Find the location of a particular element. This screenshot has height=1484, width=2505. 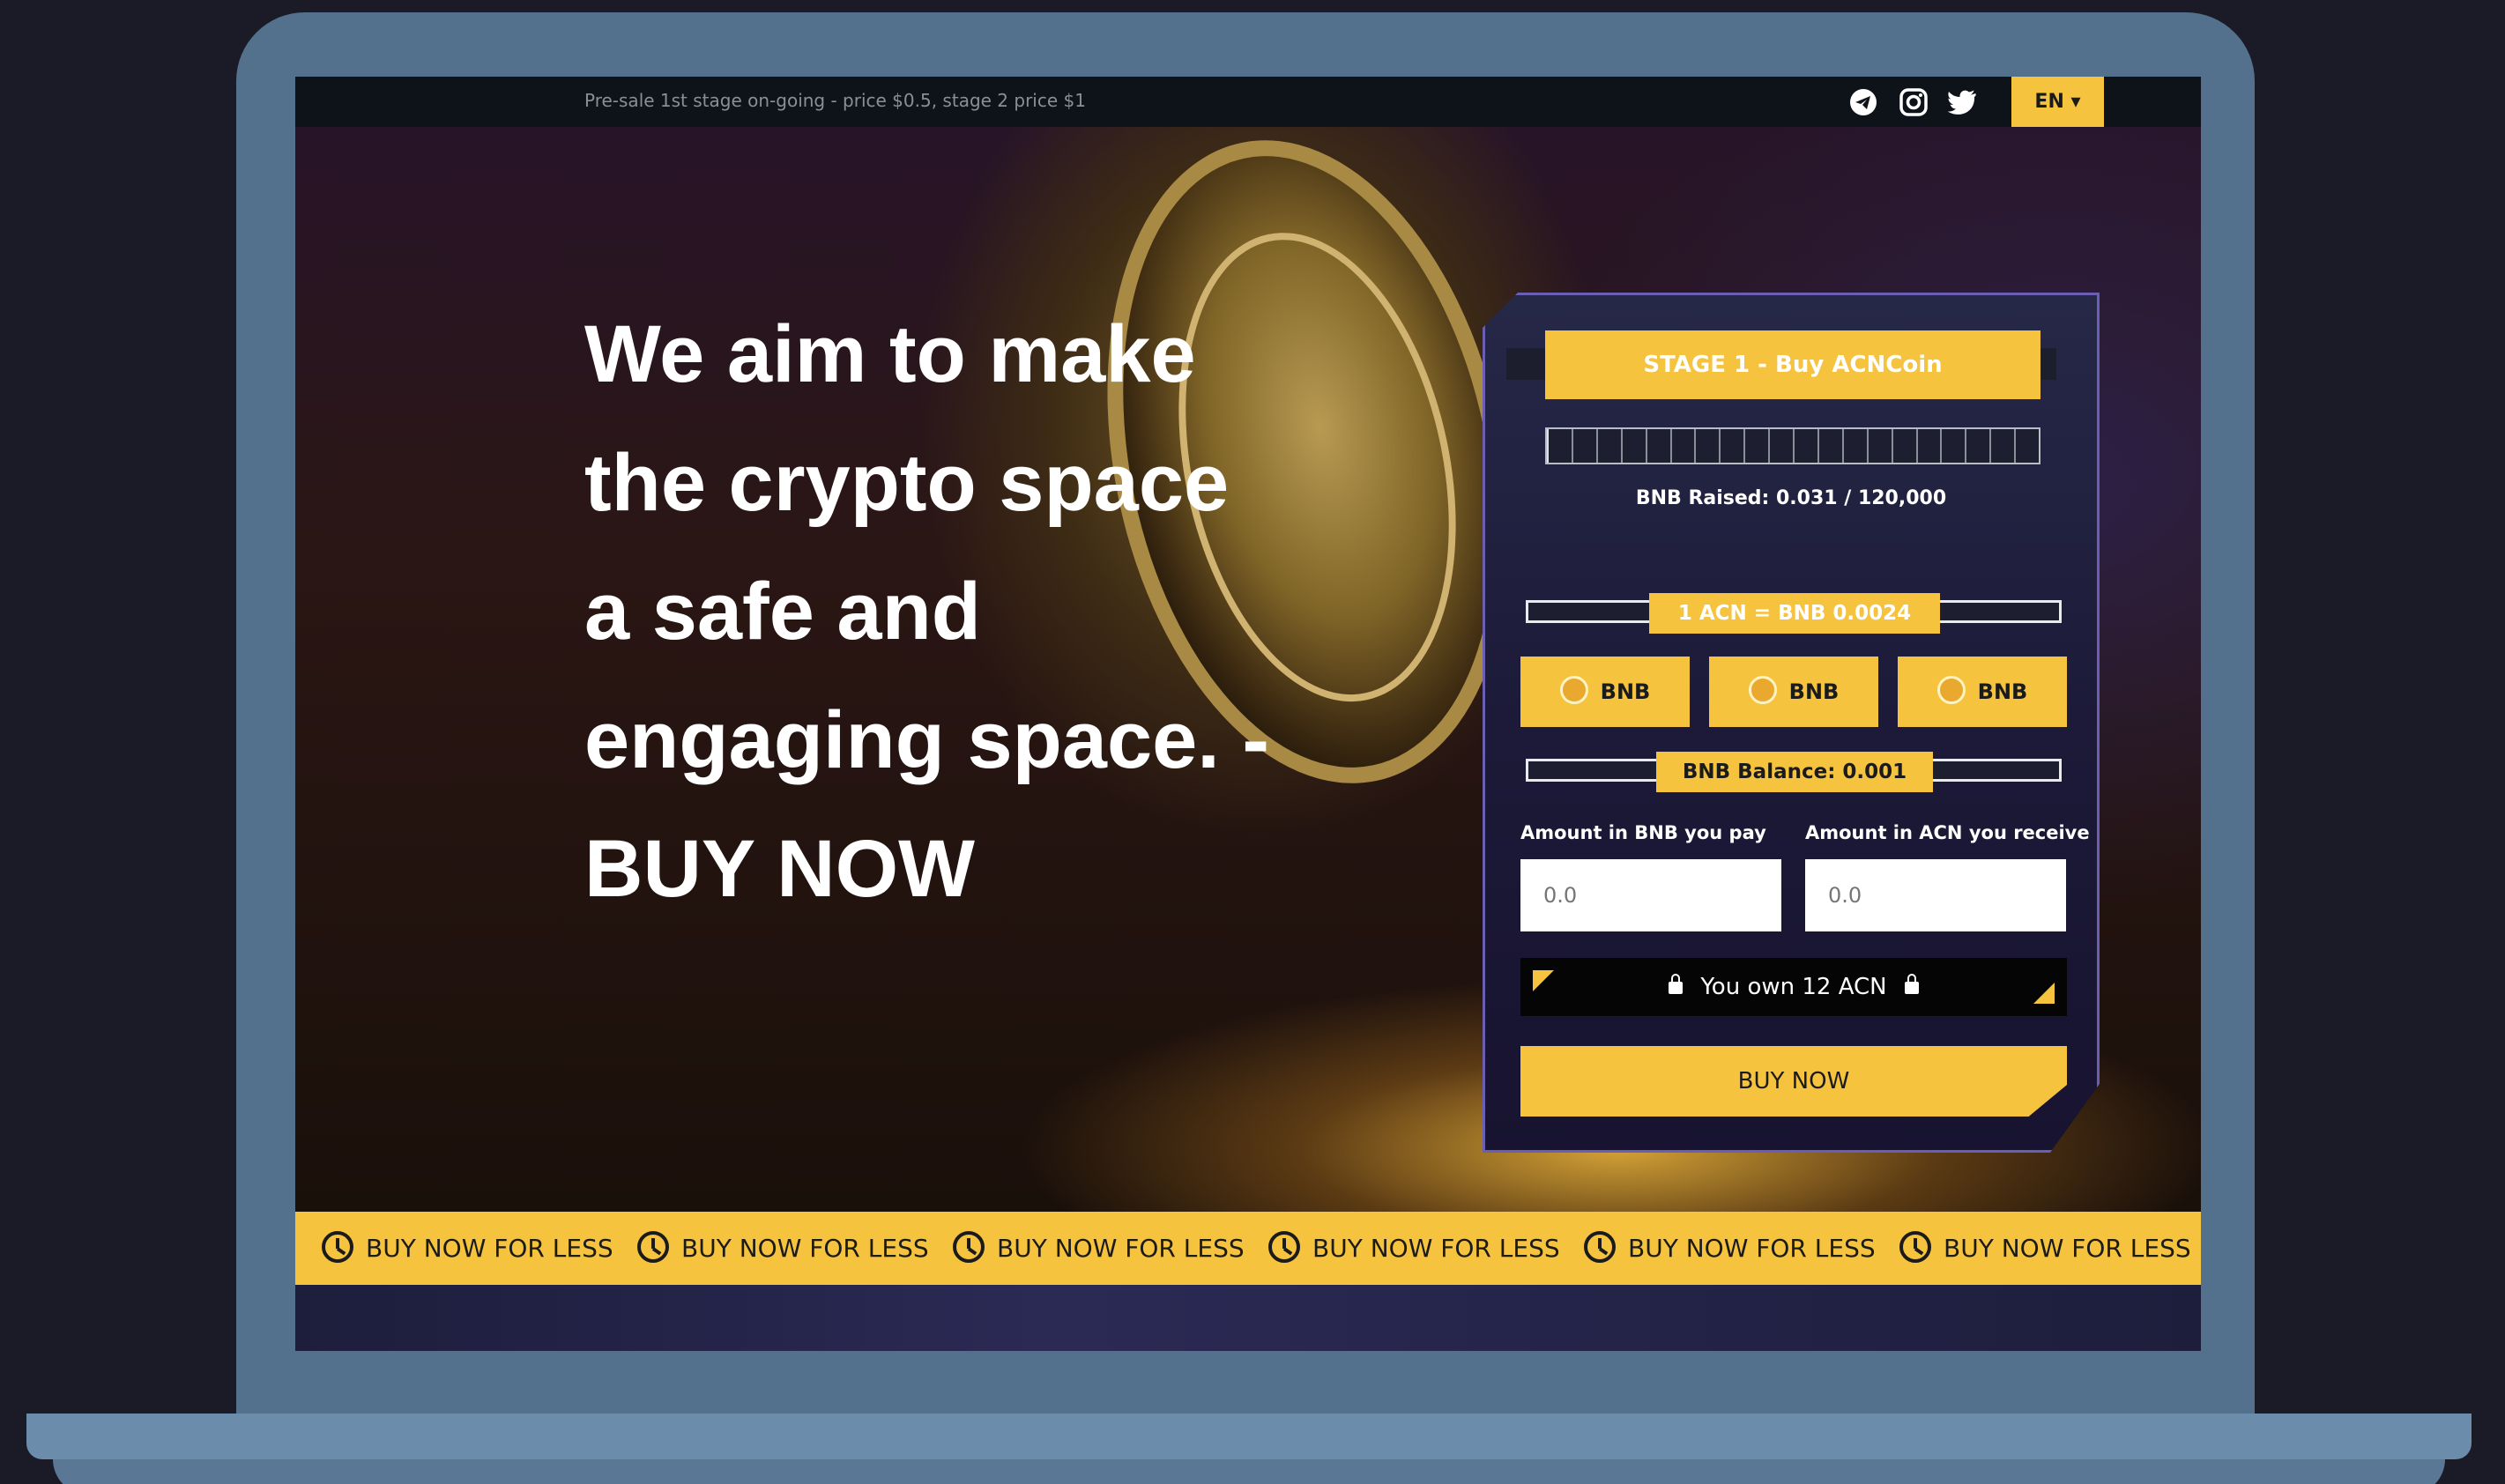

bnb-balance: BNB Balance: 0.001 is located at coordinates (1794, 772).